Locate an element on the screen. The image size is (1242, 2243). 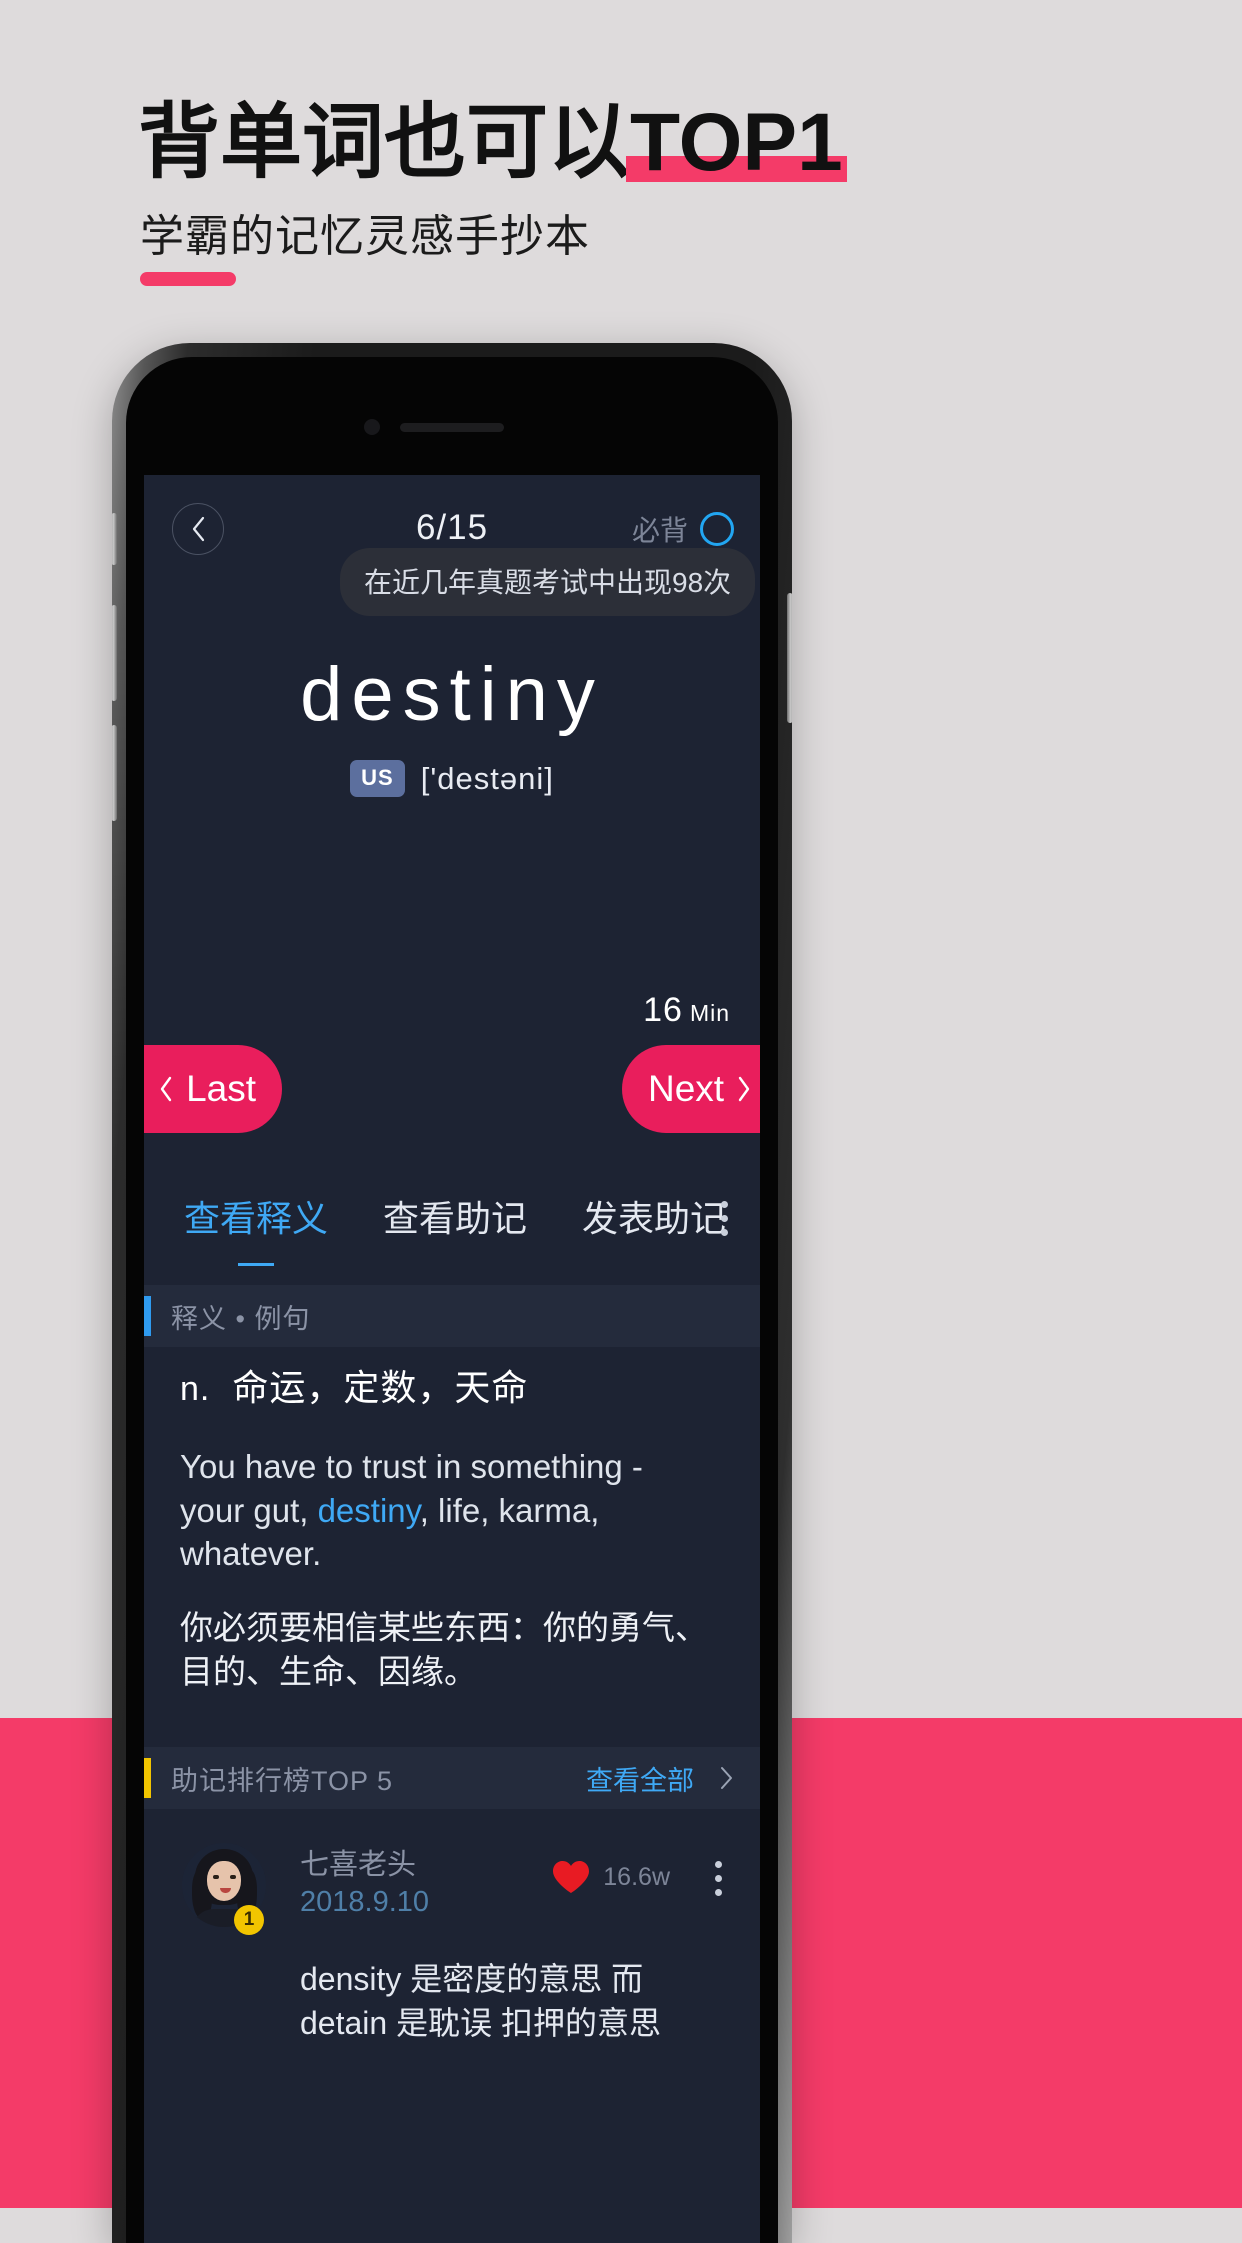
frequency-tooltip: 在近几年真题考试中出现98次 is located at coordinates (548, 582).